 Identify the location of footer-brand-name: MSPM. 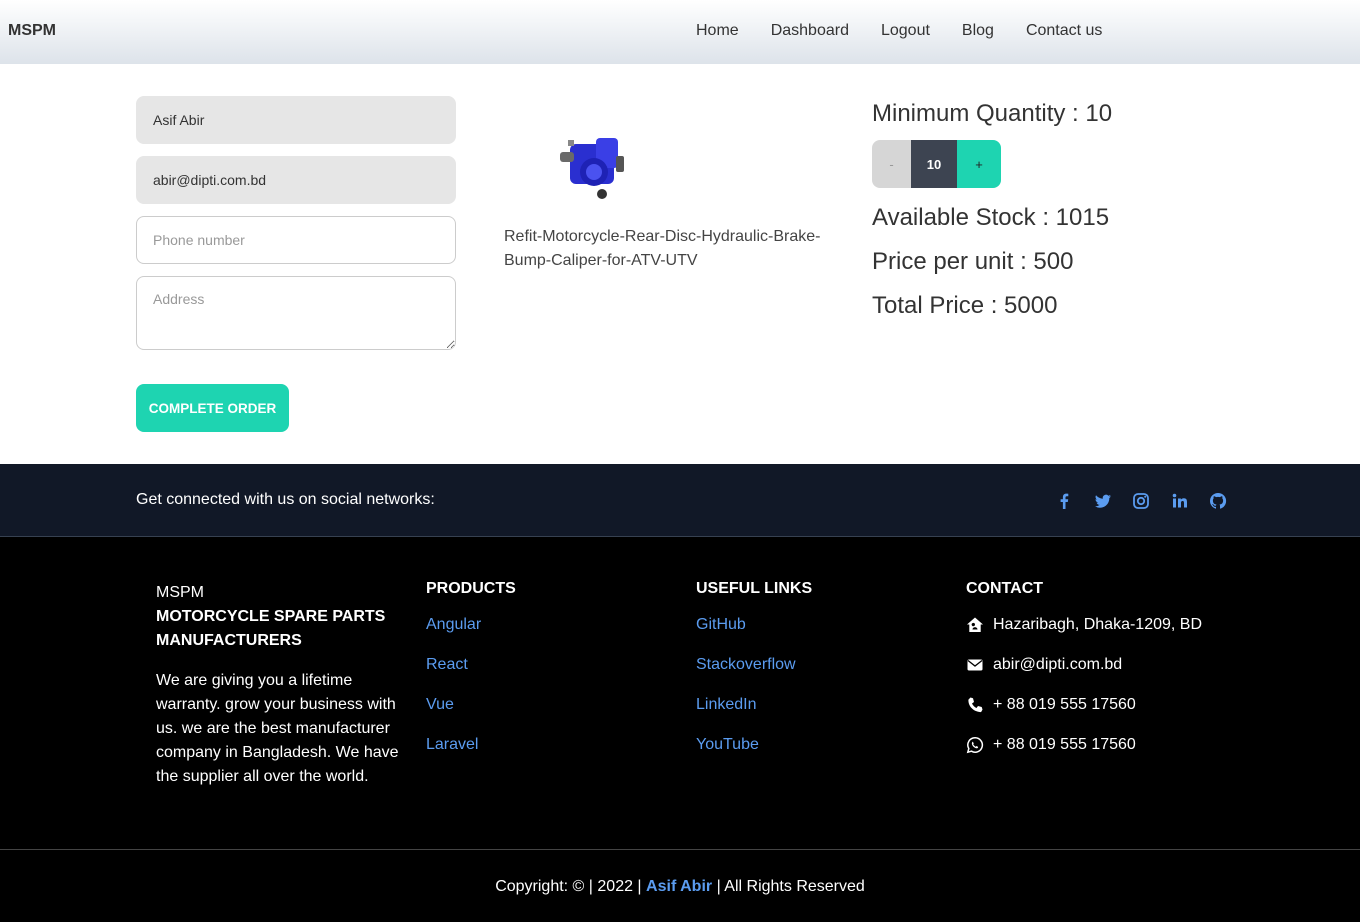
(180, 592).